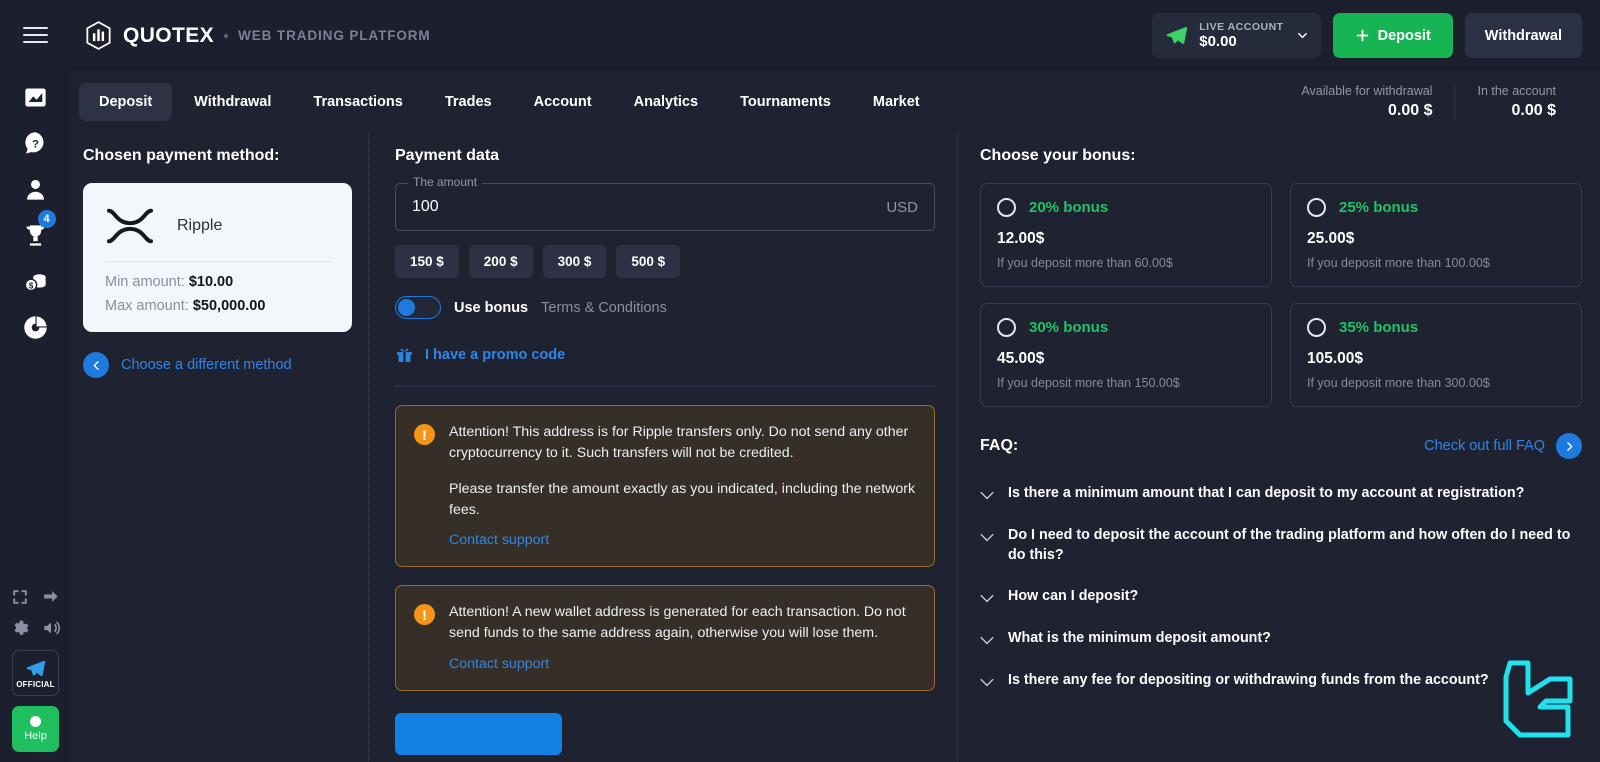 This screenshot has width=1600, height=762. What do you see at coordinates (499, 540) in the screenshot?
I see `contact-support-link-1: Contact support` at bounding box center [499, 540].